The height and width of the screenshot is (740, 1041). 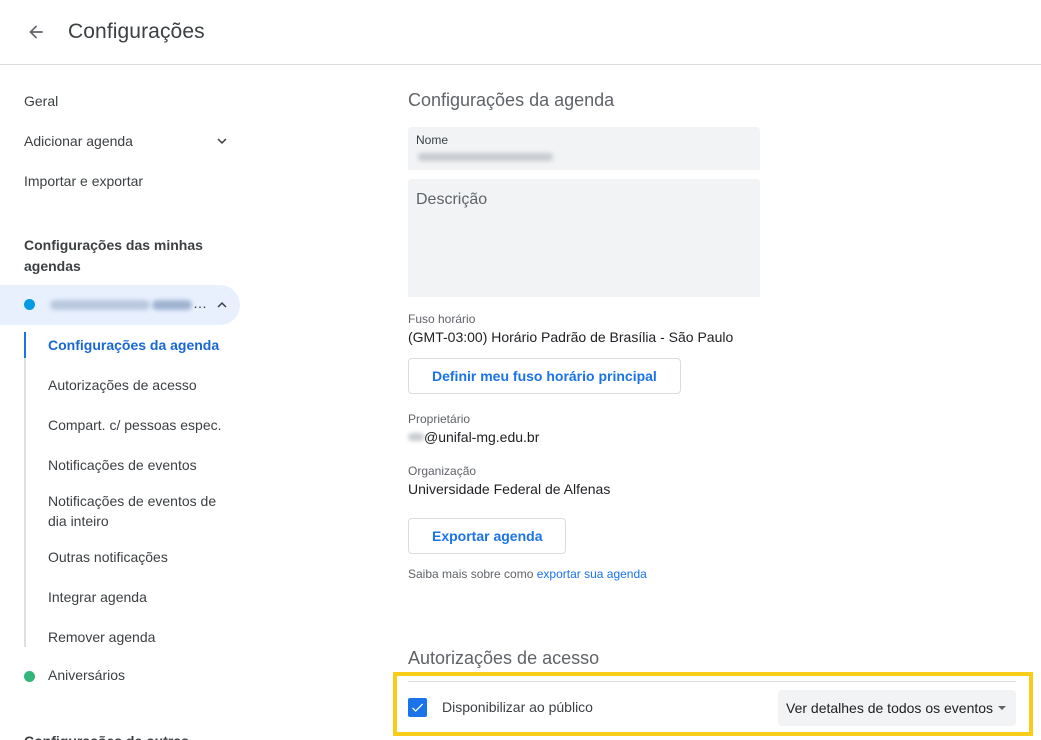 I want to click on name-field-label: Nome, so click(x=432, y=140).